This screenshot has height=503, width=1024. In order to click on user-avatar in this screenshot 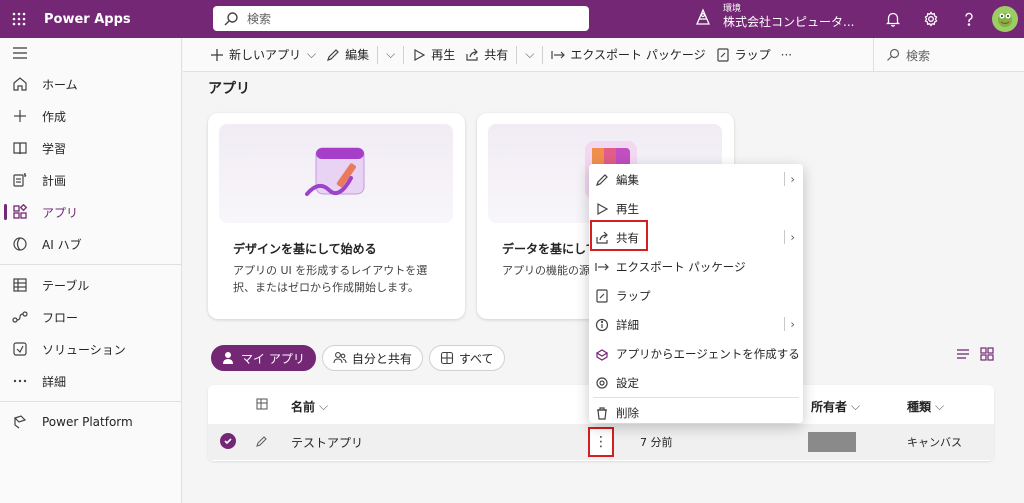, I will do `click(1005, 19)`.